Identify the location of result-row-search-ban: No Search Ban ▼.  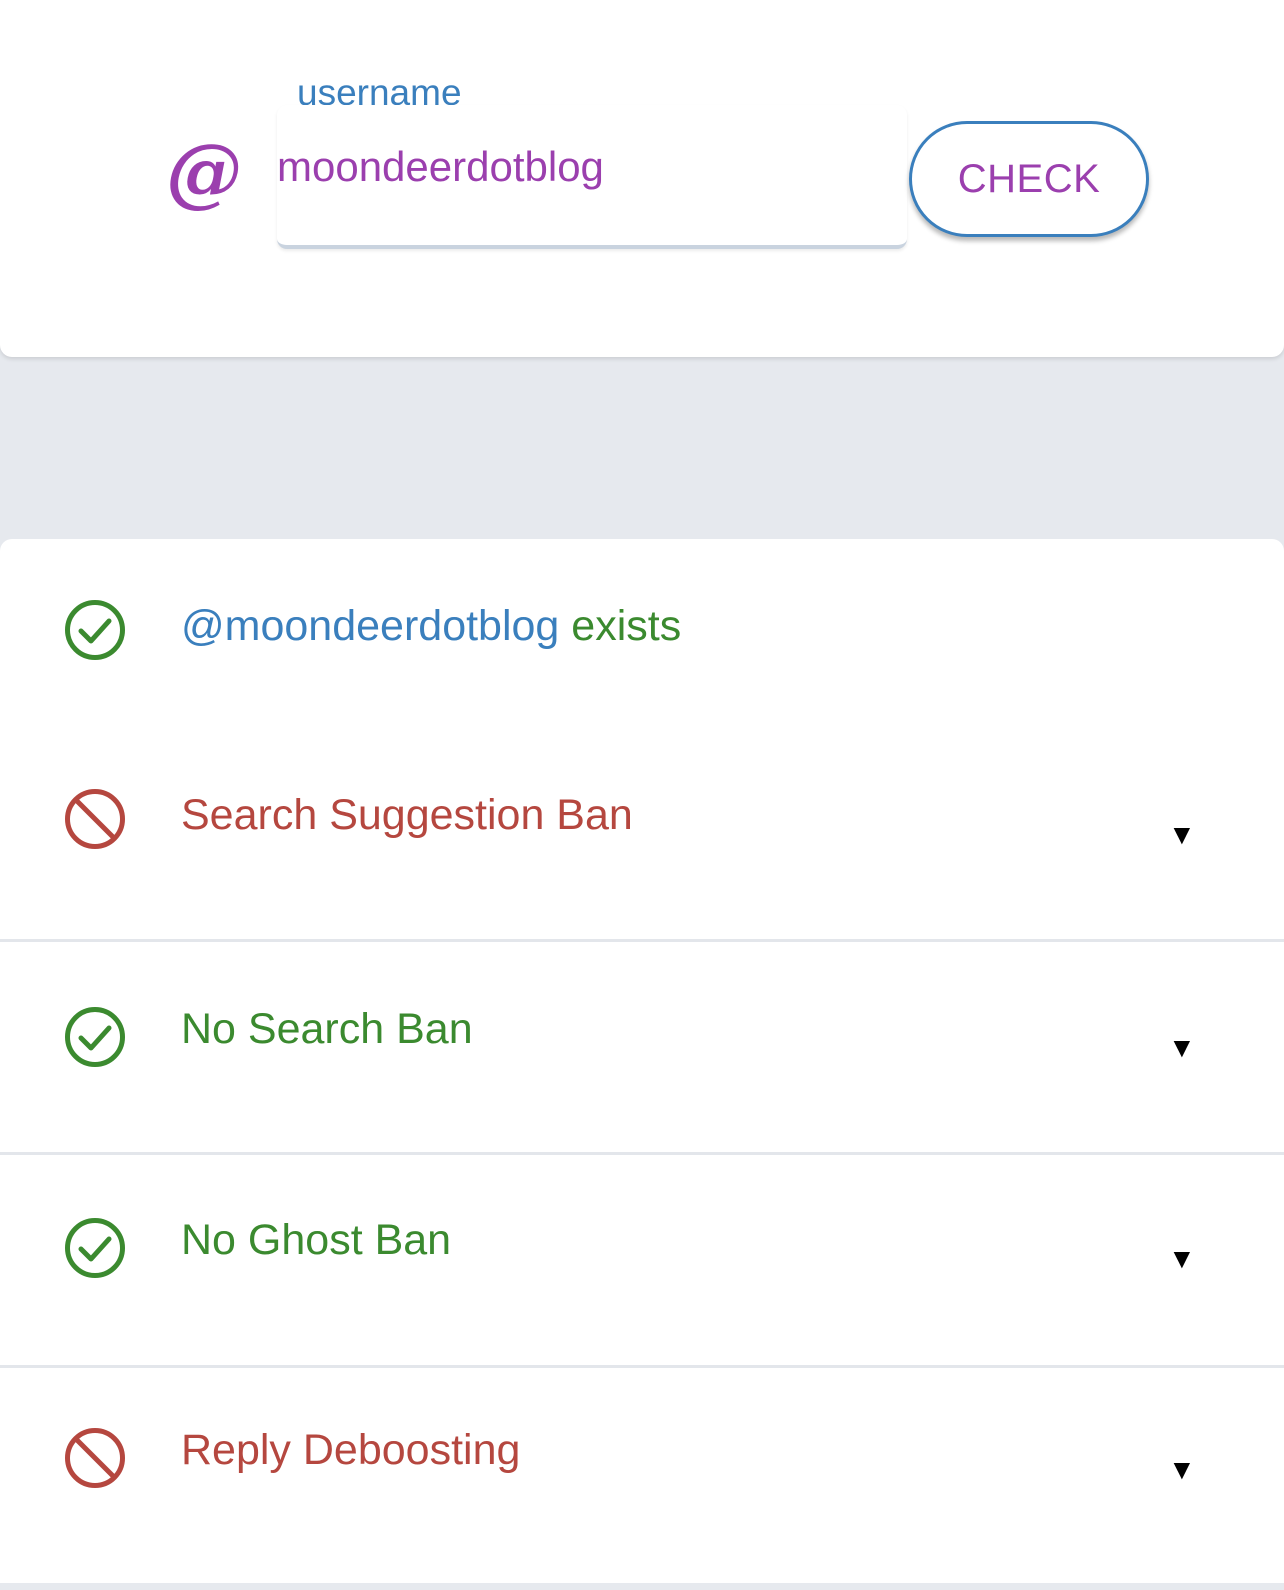
(642, 1045).